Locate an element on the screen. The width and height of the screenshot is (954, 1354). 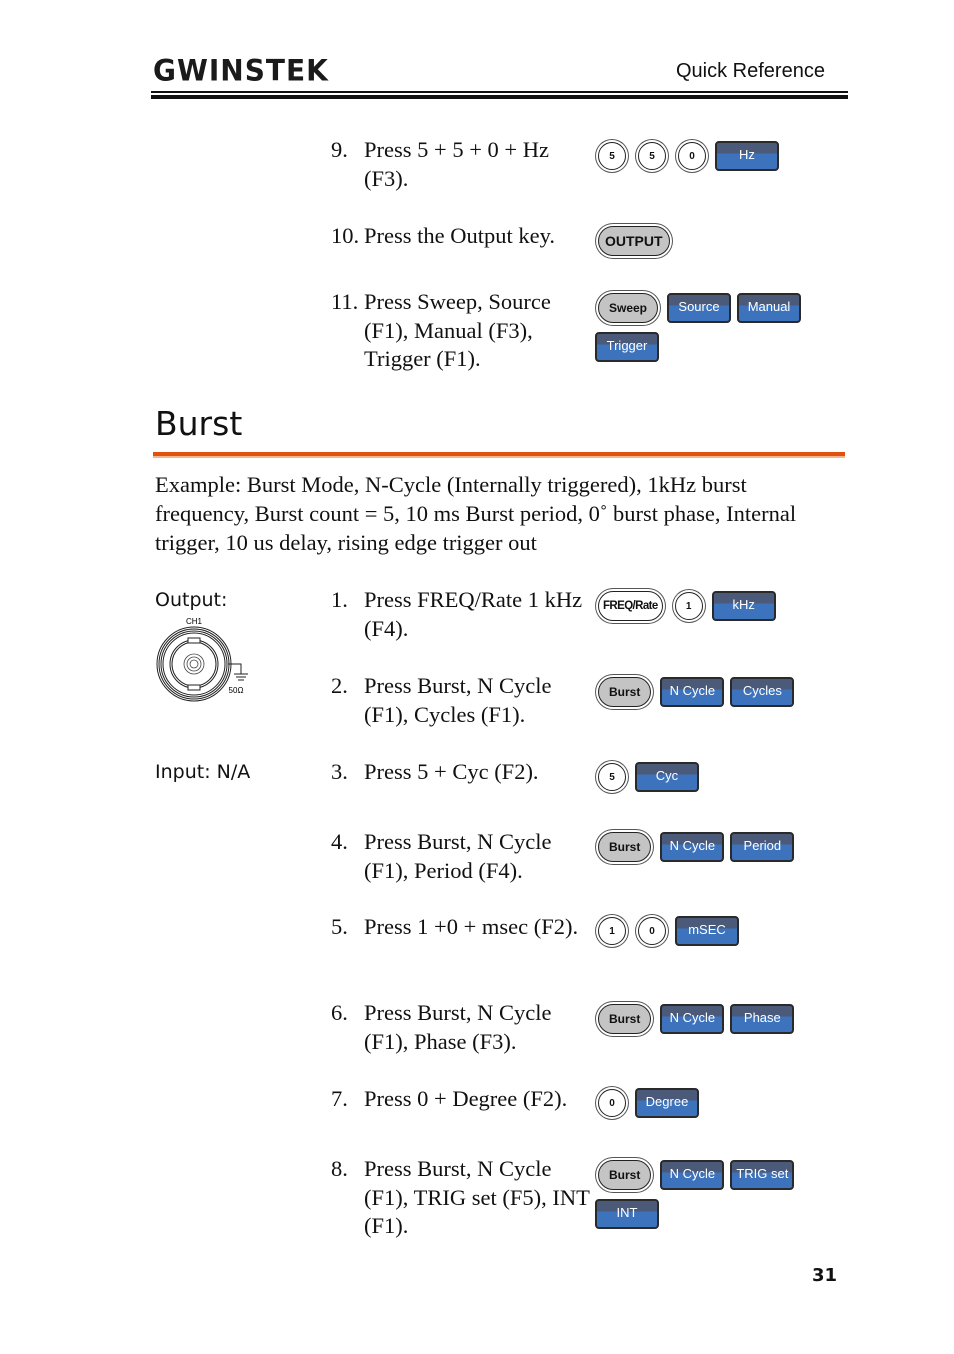
key-row: 5 5 0 Hz is located at coordinates (710, 156).